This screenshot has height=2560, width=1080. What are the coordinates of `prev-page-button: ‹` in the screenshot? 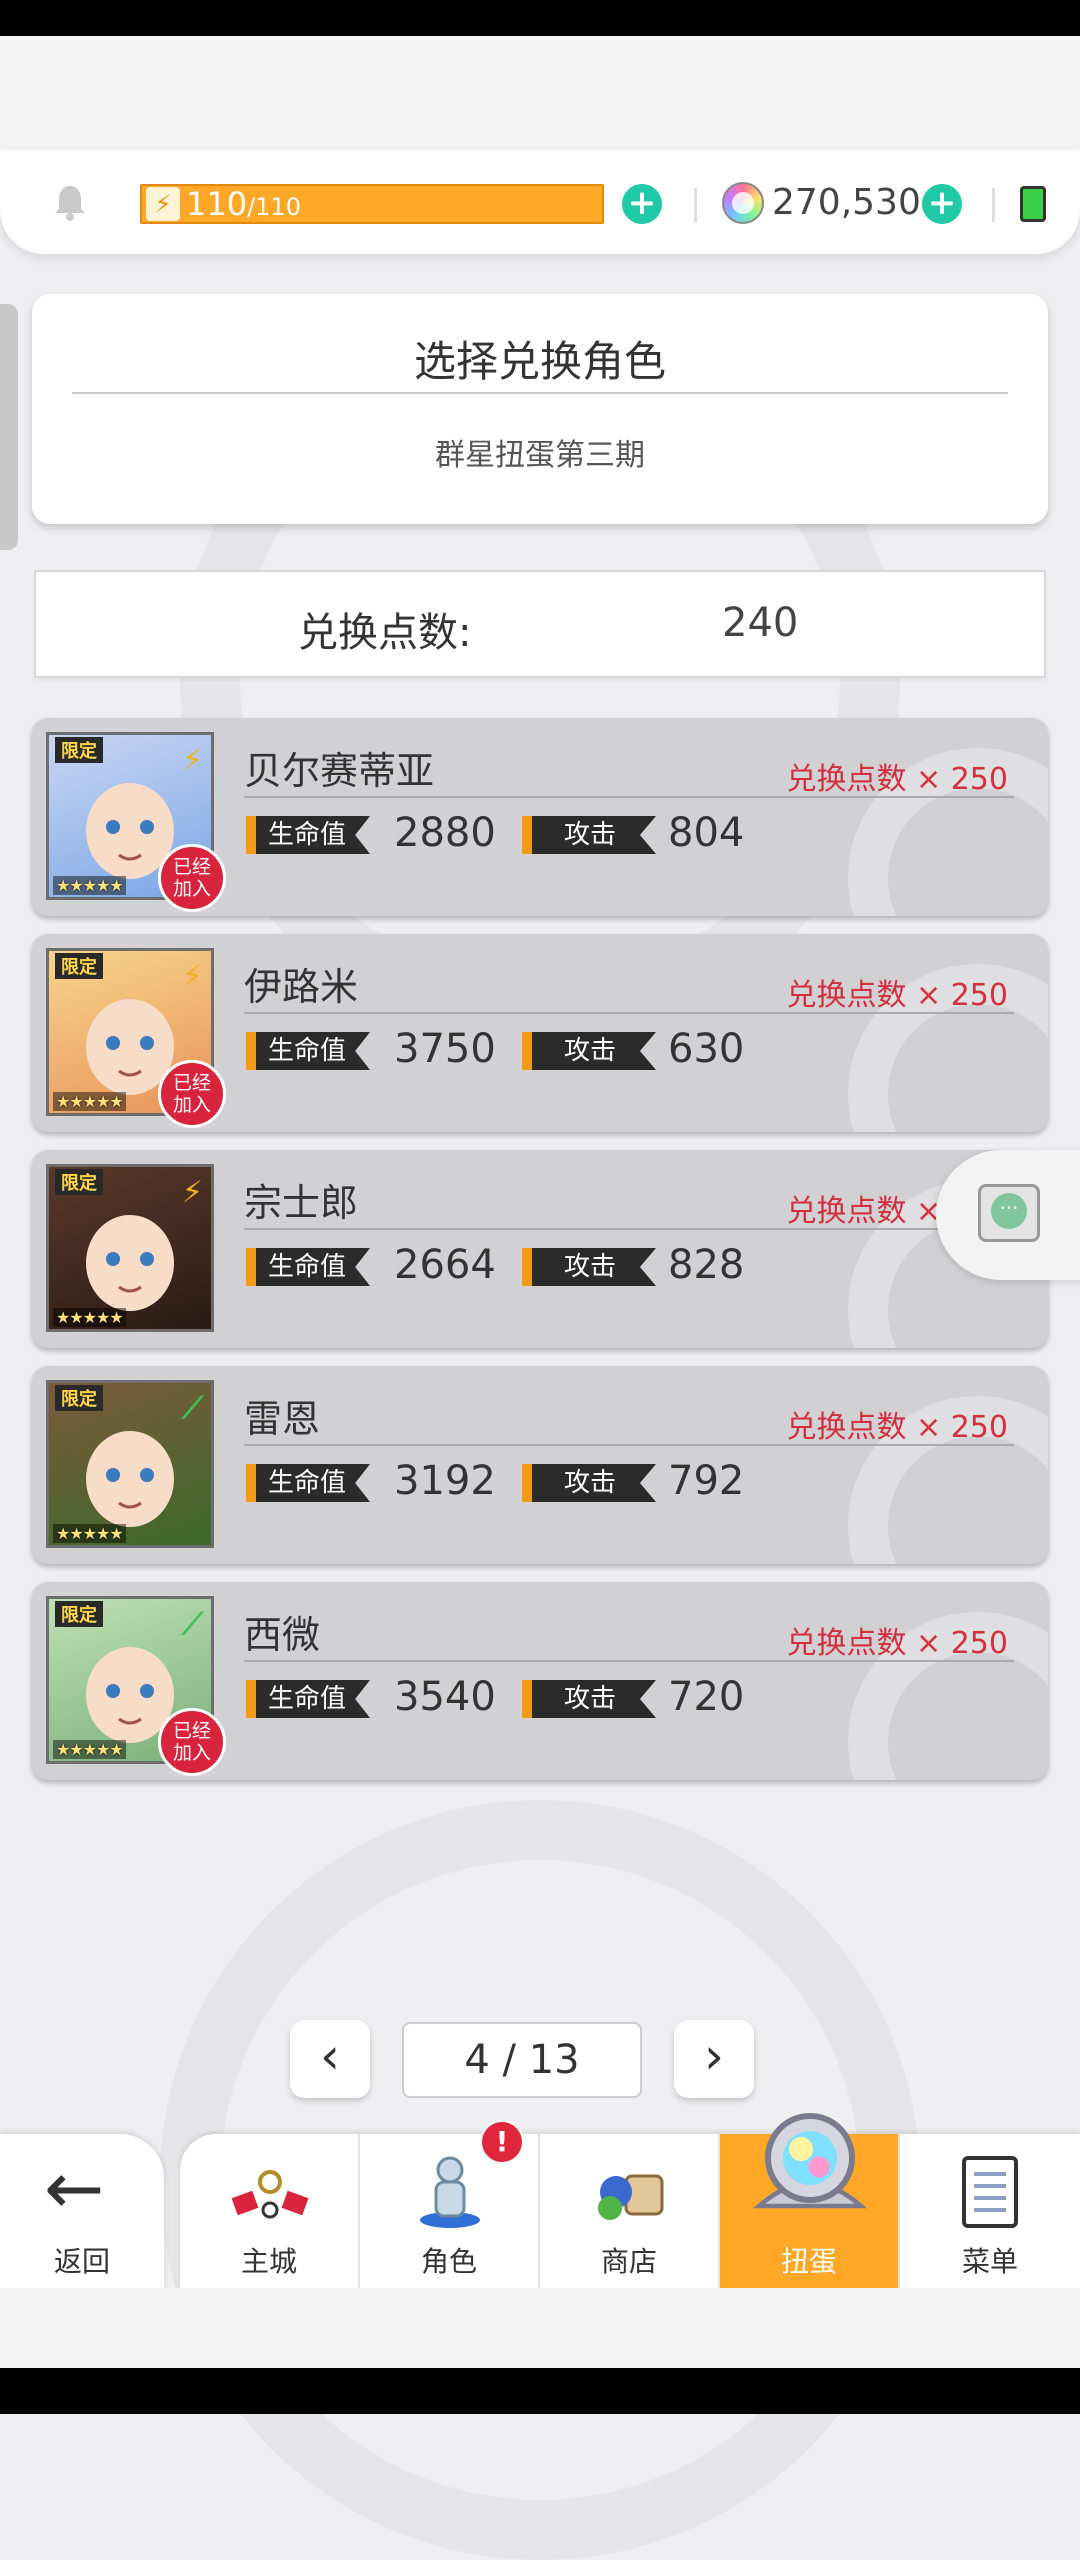 It's located at (330, 2059).